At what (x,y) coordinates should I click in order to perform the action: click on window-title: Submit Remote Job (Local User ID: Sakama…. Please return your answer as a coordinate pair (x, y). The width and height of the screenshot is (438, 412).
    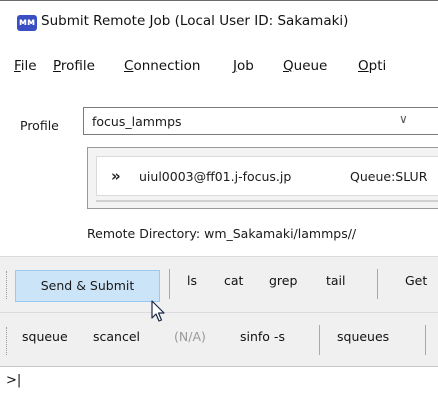
    Looking at the image, I should click on (195, 21).